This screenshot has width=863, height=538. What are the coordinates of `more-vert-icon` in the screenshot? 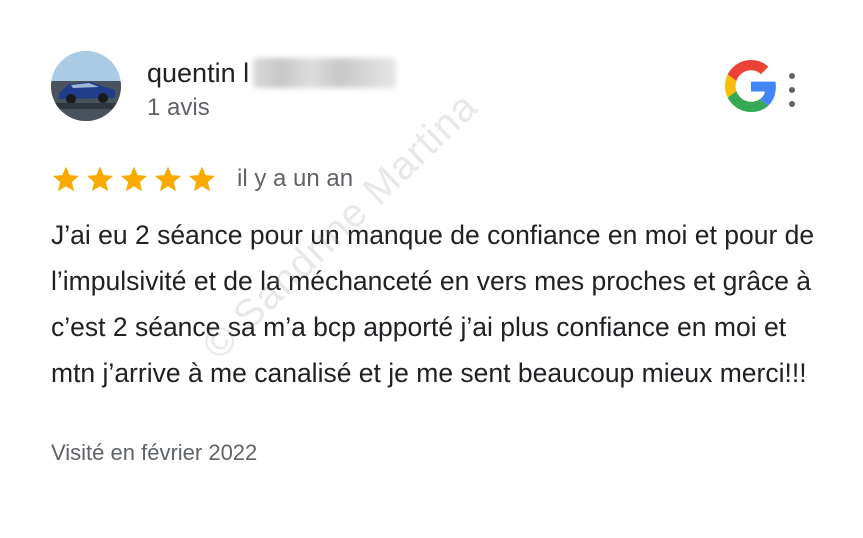 It's located at (792, 90).